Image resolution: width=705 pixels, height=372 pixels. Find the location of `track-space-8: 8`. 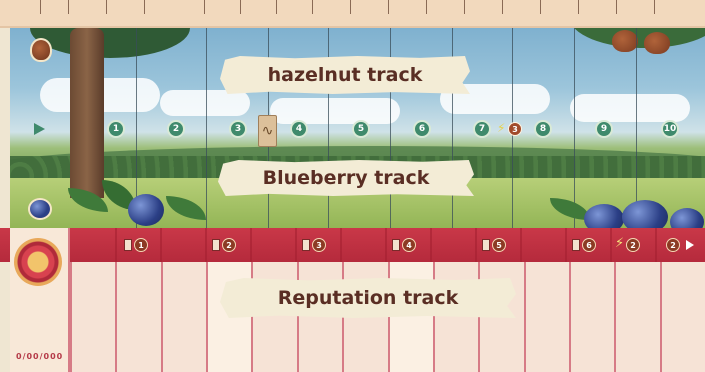

track-space-8: 8 is located at coordinates (543, 129).